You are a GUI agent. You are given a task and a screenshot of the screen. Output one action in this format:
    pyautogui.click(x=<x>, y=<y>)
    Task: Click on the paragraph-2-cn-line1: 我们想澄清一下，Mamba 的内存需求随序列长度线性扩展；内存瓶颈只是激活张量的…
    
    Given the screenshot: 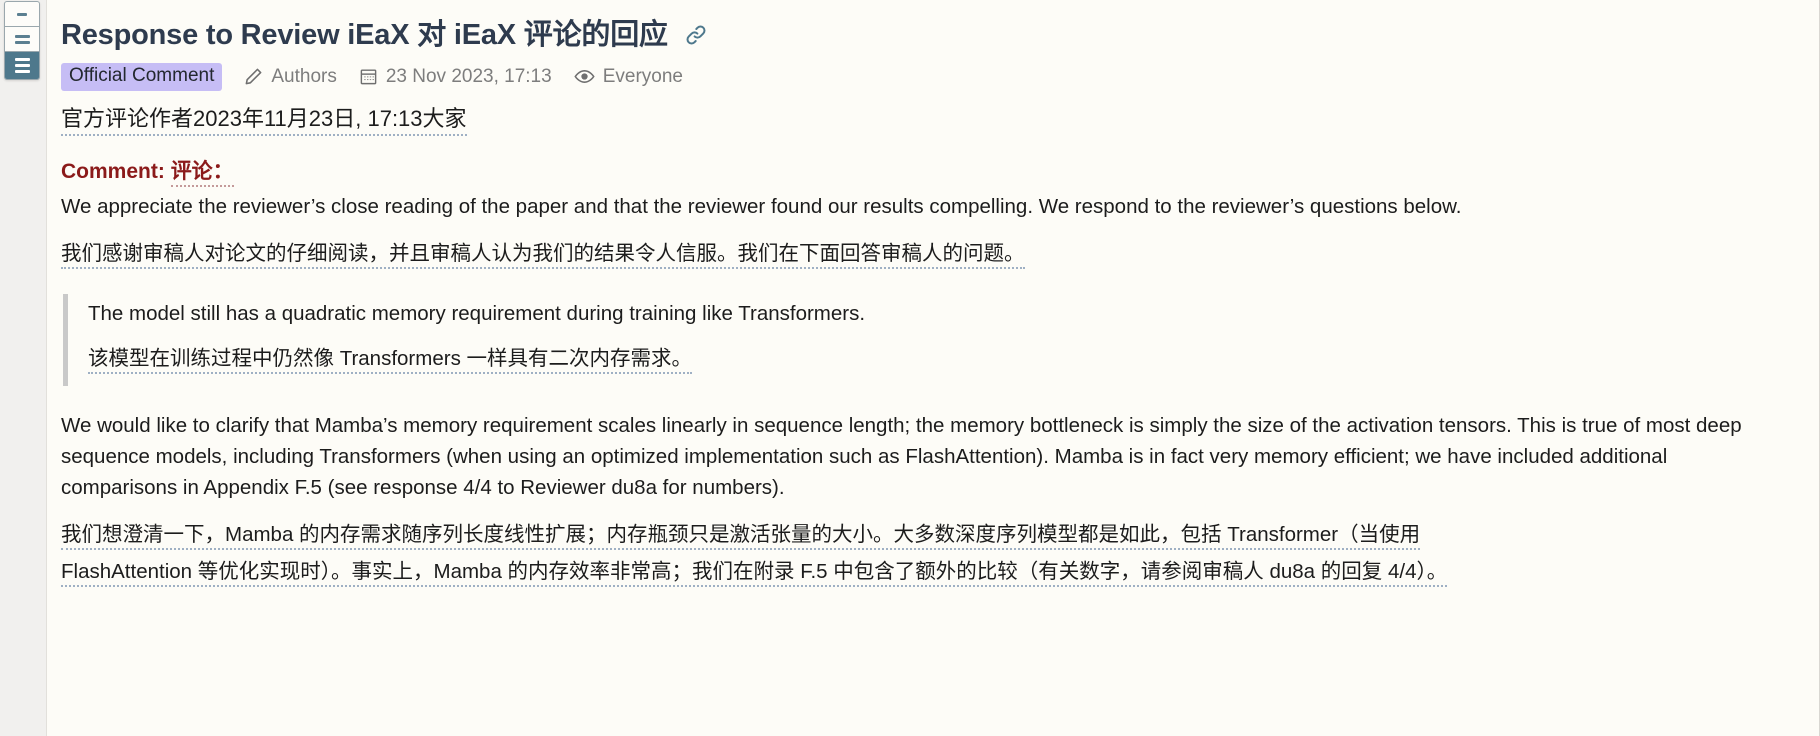 What is the action you would take?
    pyautogui.click(x=741, y=537)
    